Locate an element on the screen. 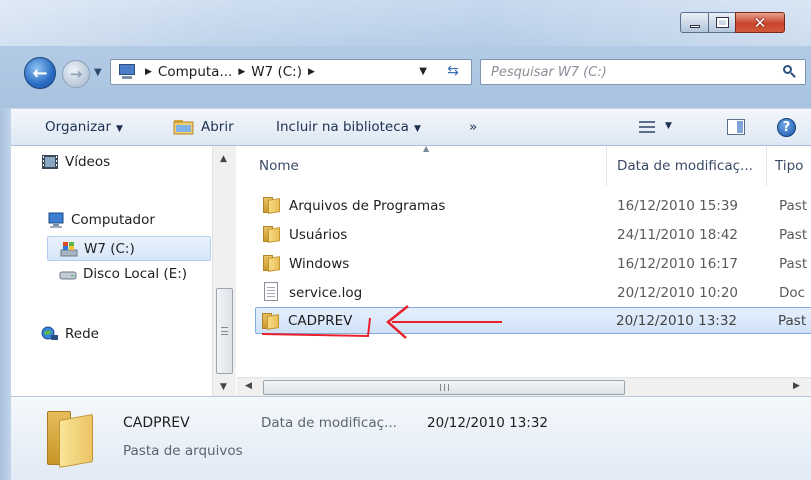 Image resolution: width=811 pixels, height=480 pixels. details-item-name: CADPREV is located at coordinates (156, 423).